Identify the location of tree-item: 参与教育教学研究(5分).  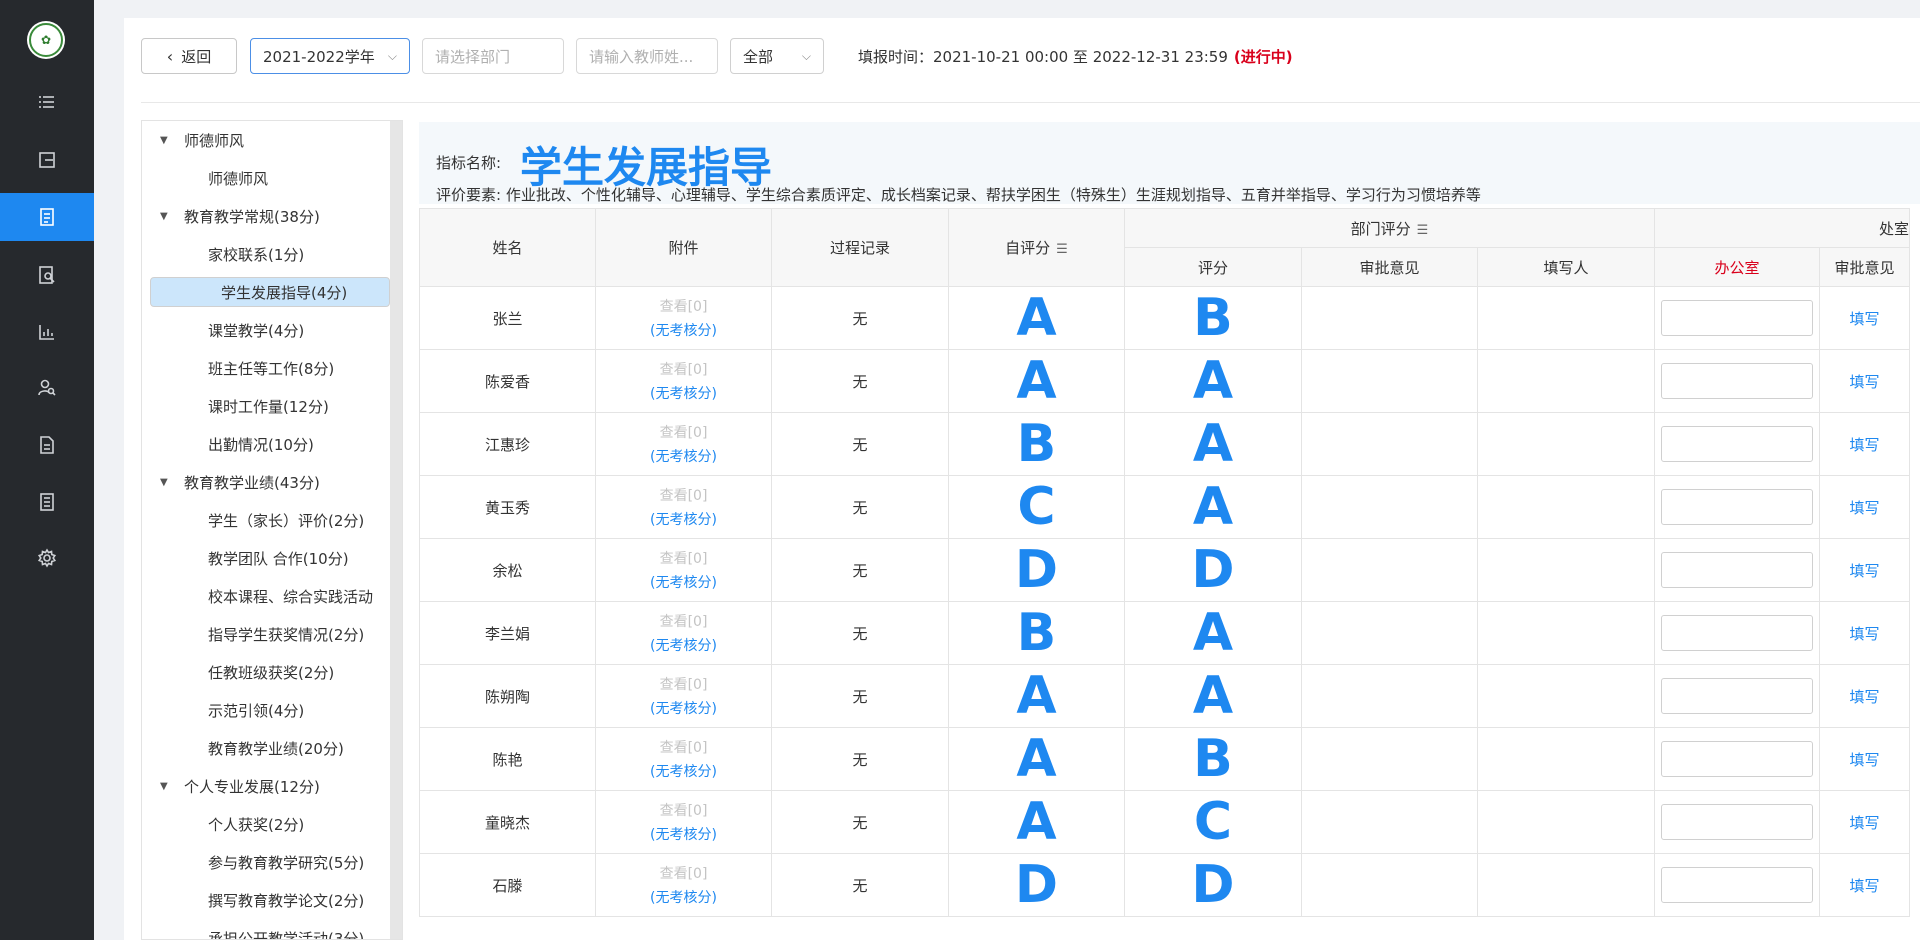
(266, 862).